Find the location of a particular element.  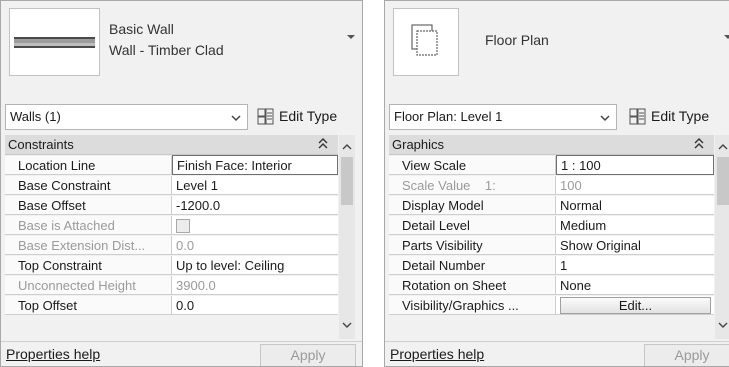

floor-plan-icon is located at coordinates (424, 40).